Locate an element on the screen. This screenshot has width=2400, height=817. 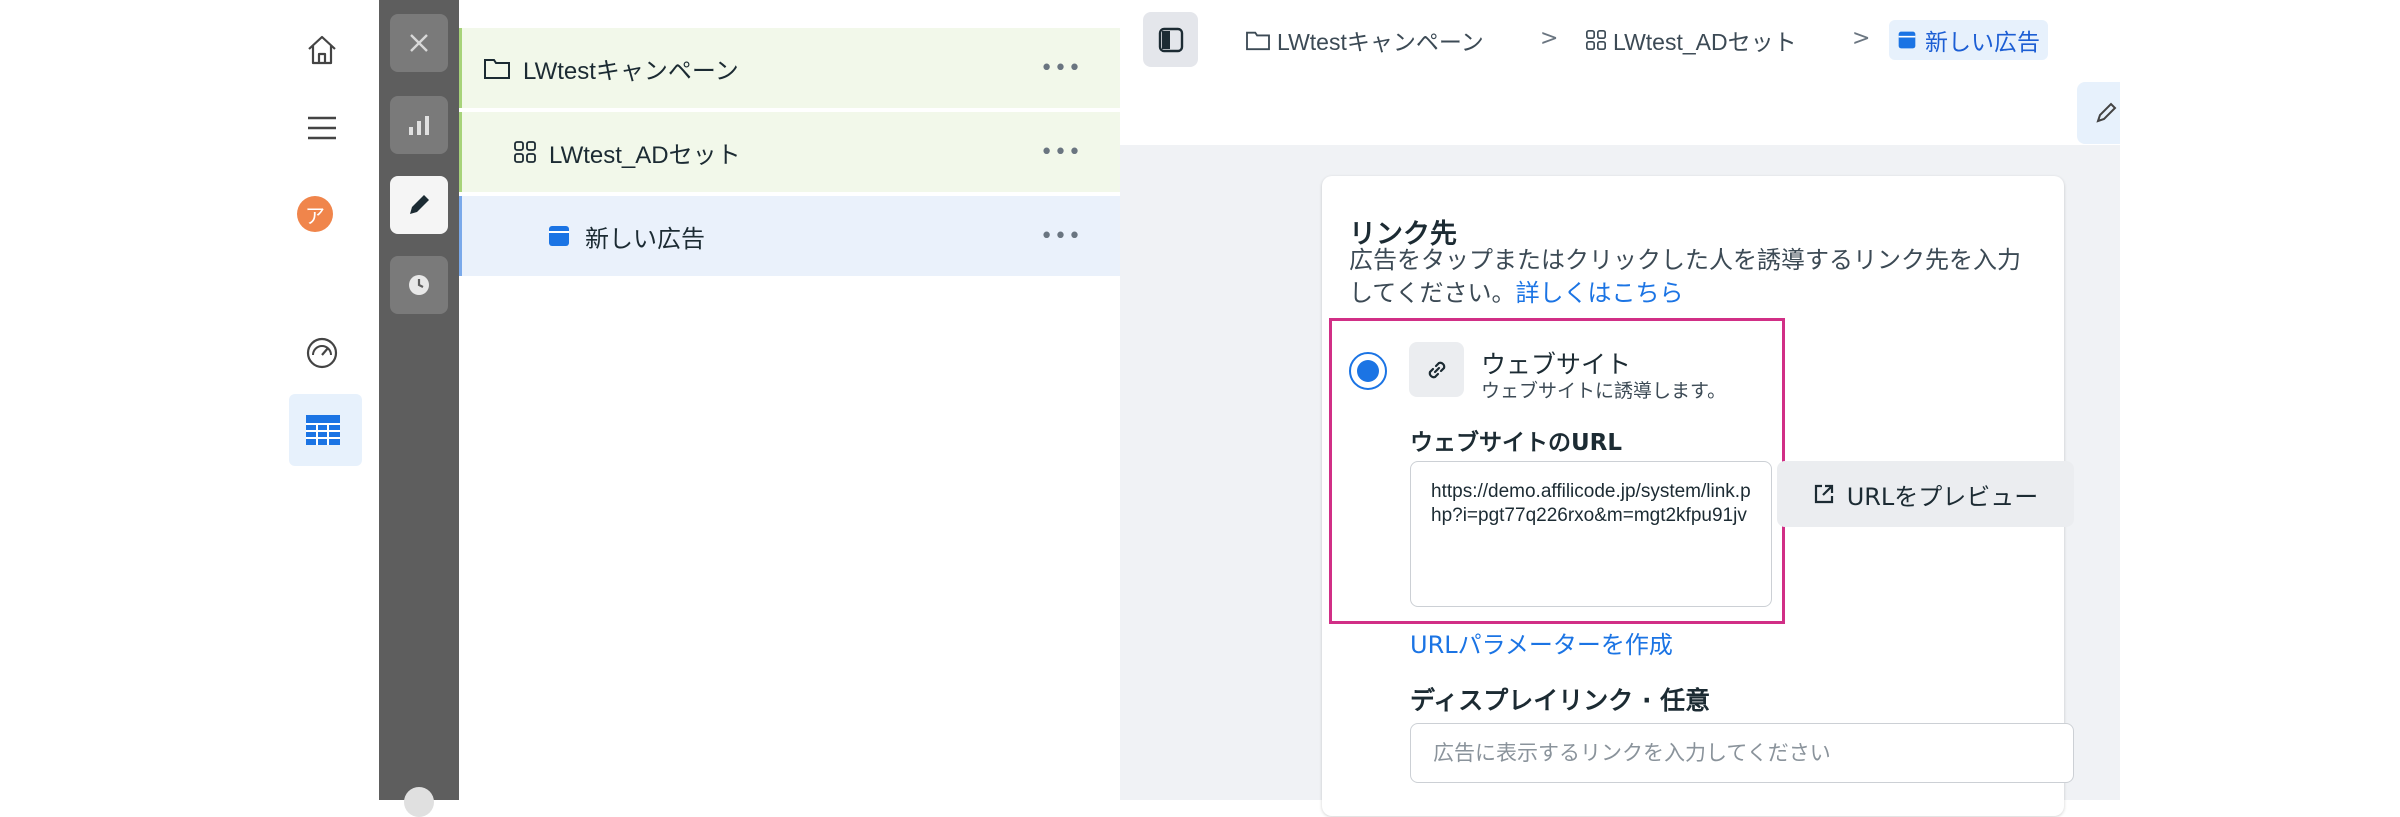
tree-campaign-label: LWtestキャンペーン is located at coordinates (631, 71).